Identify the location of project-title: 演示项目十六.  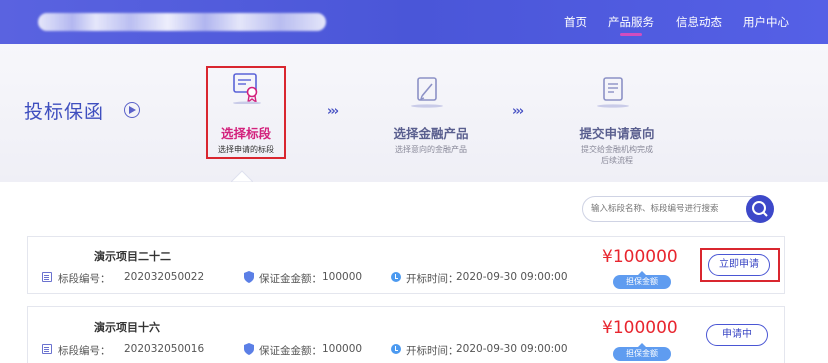
(127, 327).